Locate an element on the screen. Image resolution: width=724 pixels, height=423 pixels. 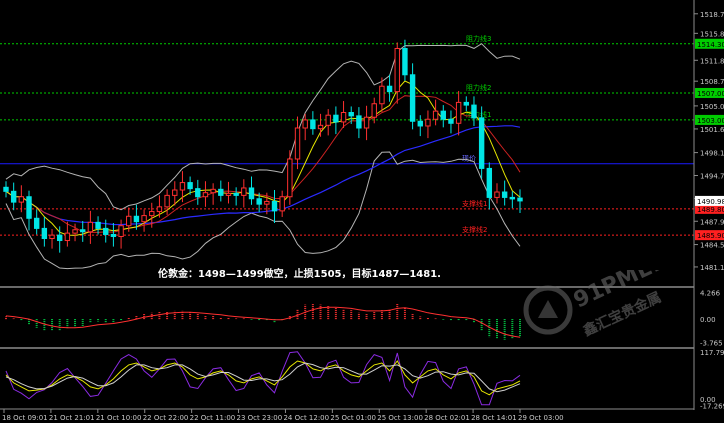
level-label: 支撑线2 is located at coordinates (474, 229).